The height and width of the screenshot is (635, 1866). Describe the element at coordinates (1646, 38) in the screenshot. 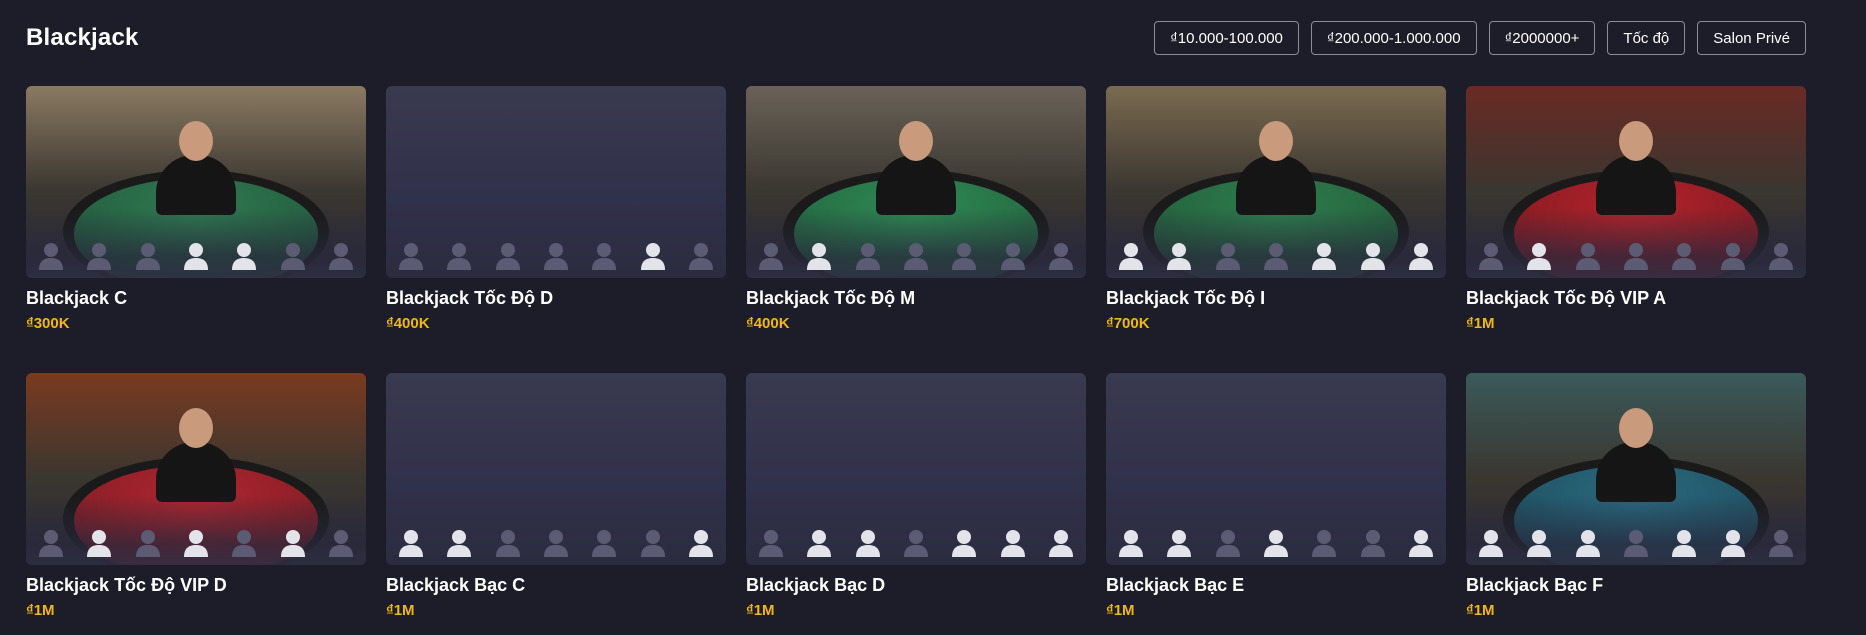

I see `filter-button-speed: Tốc độ` at that location.